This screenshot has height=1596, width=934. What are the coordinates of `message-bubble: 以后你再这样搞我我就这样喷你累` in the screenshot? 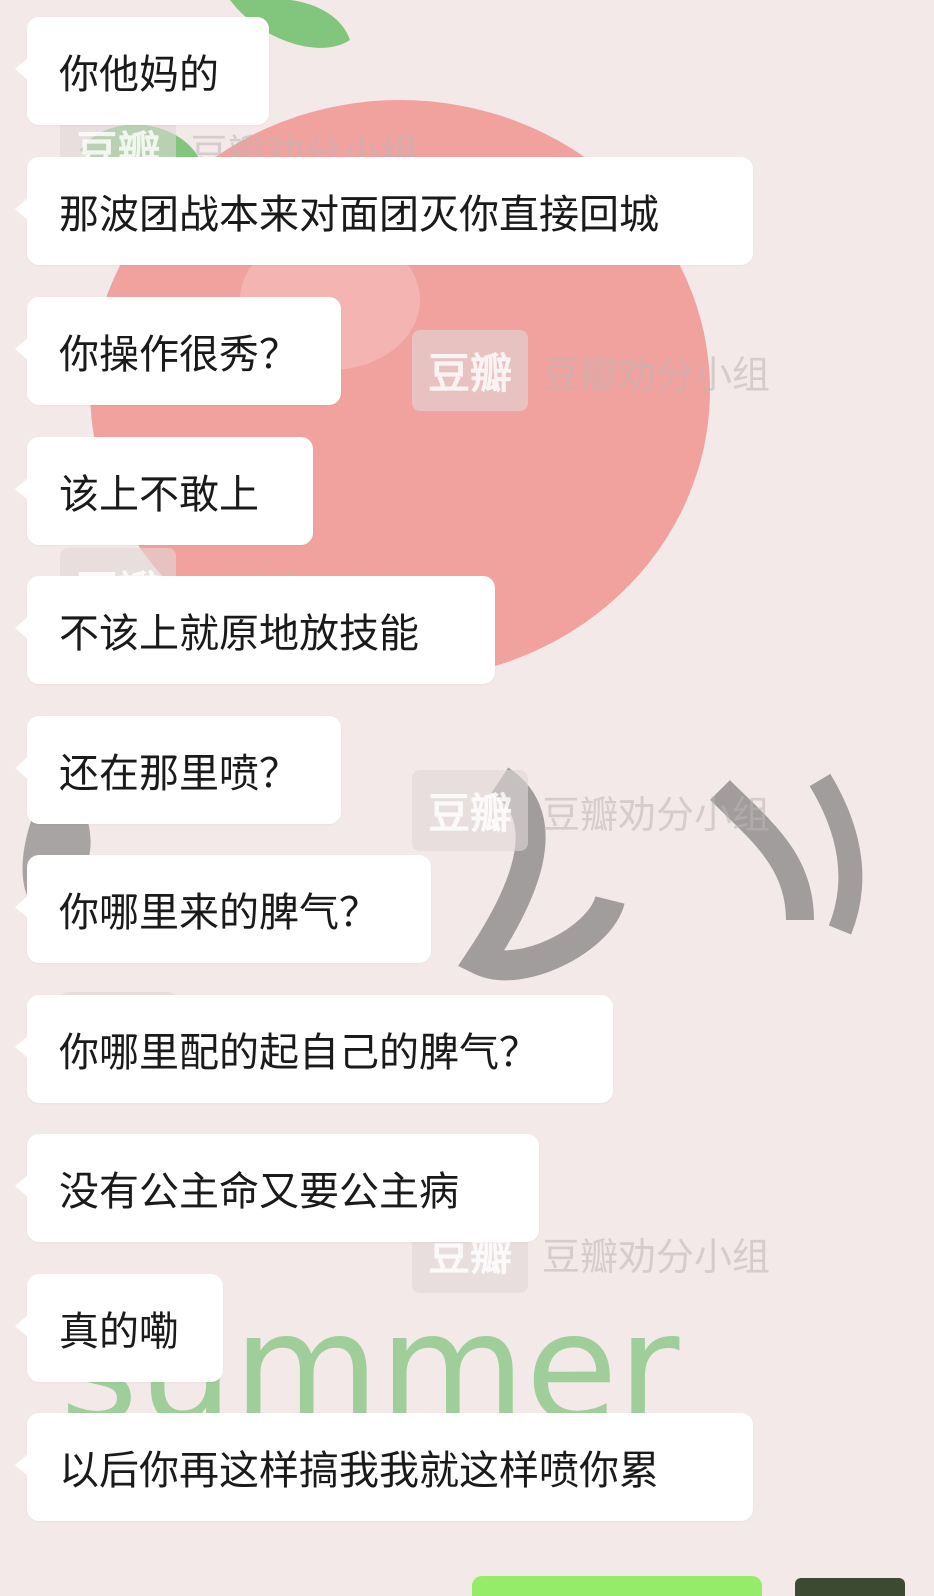 It's located at (384, 1467).